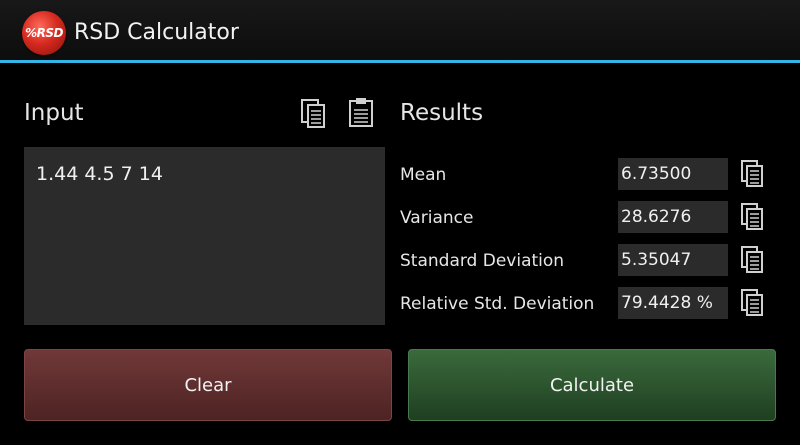 The width and height of the screenshot is (800, 445). Describe the element at coordinates (400, 61) in the screenshot. I see `action-bar-divider` at that location.